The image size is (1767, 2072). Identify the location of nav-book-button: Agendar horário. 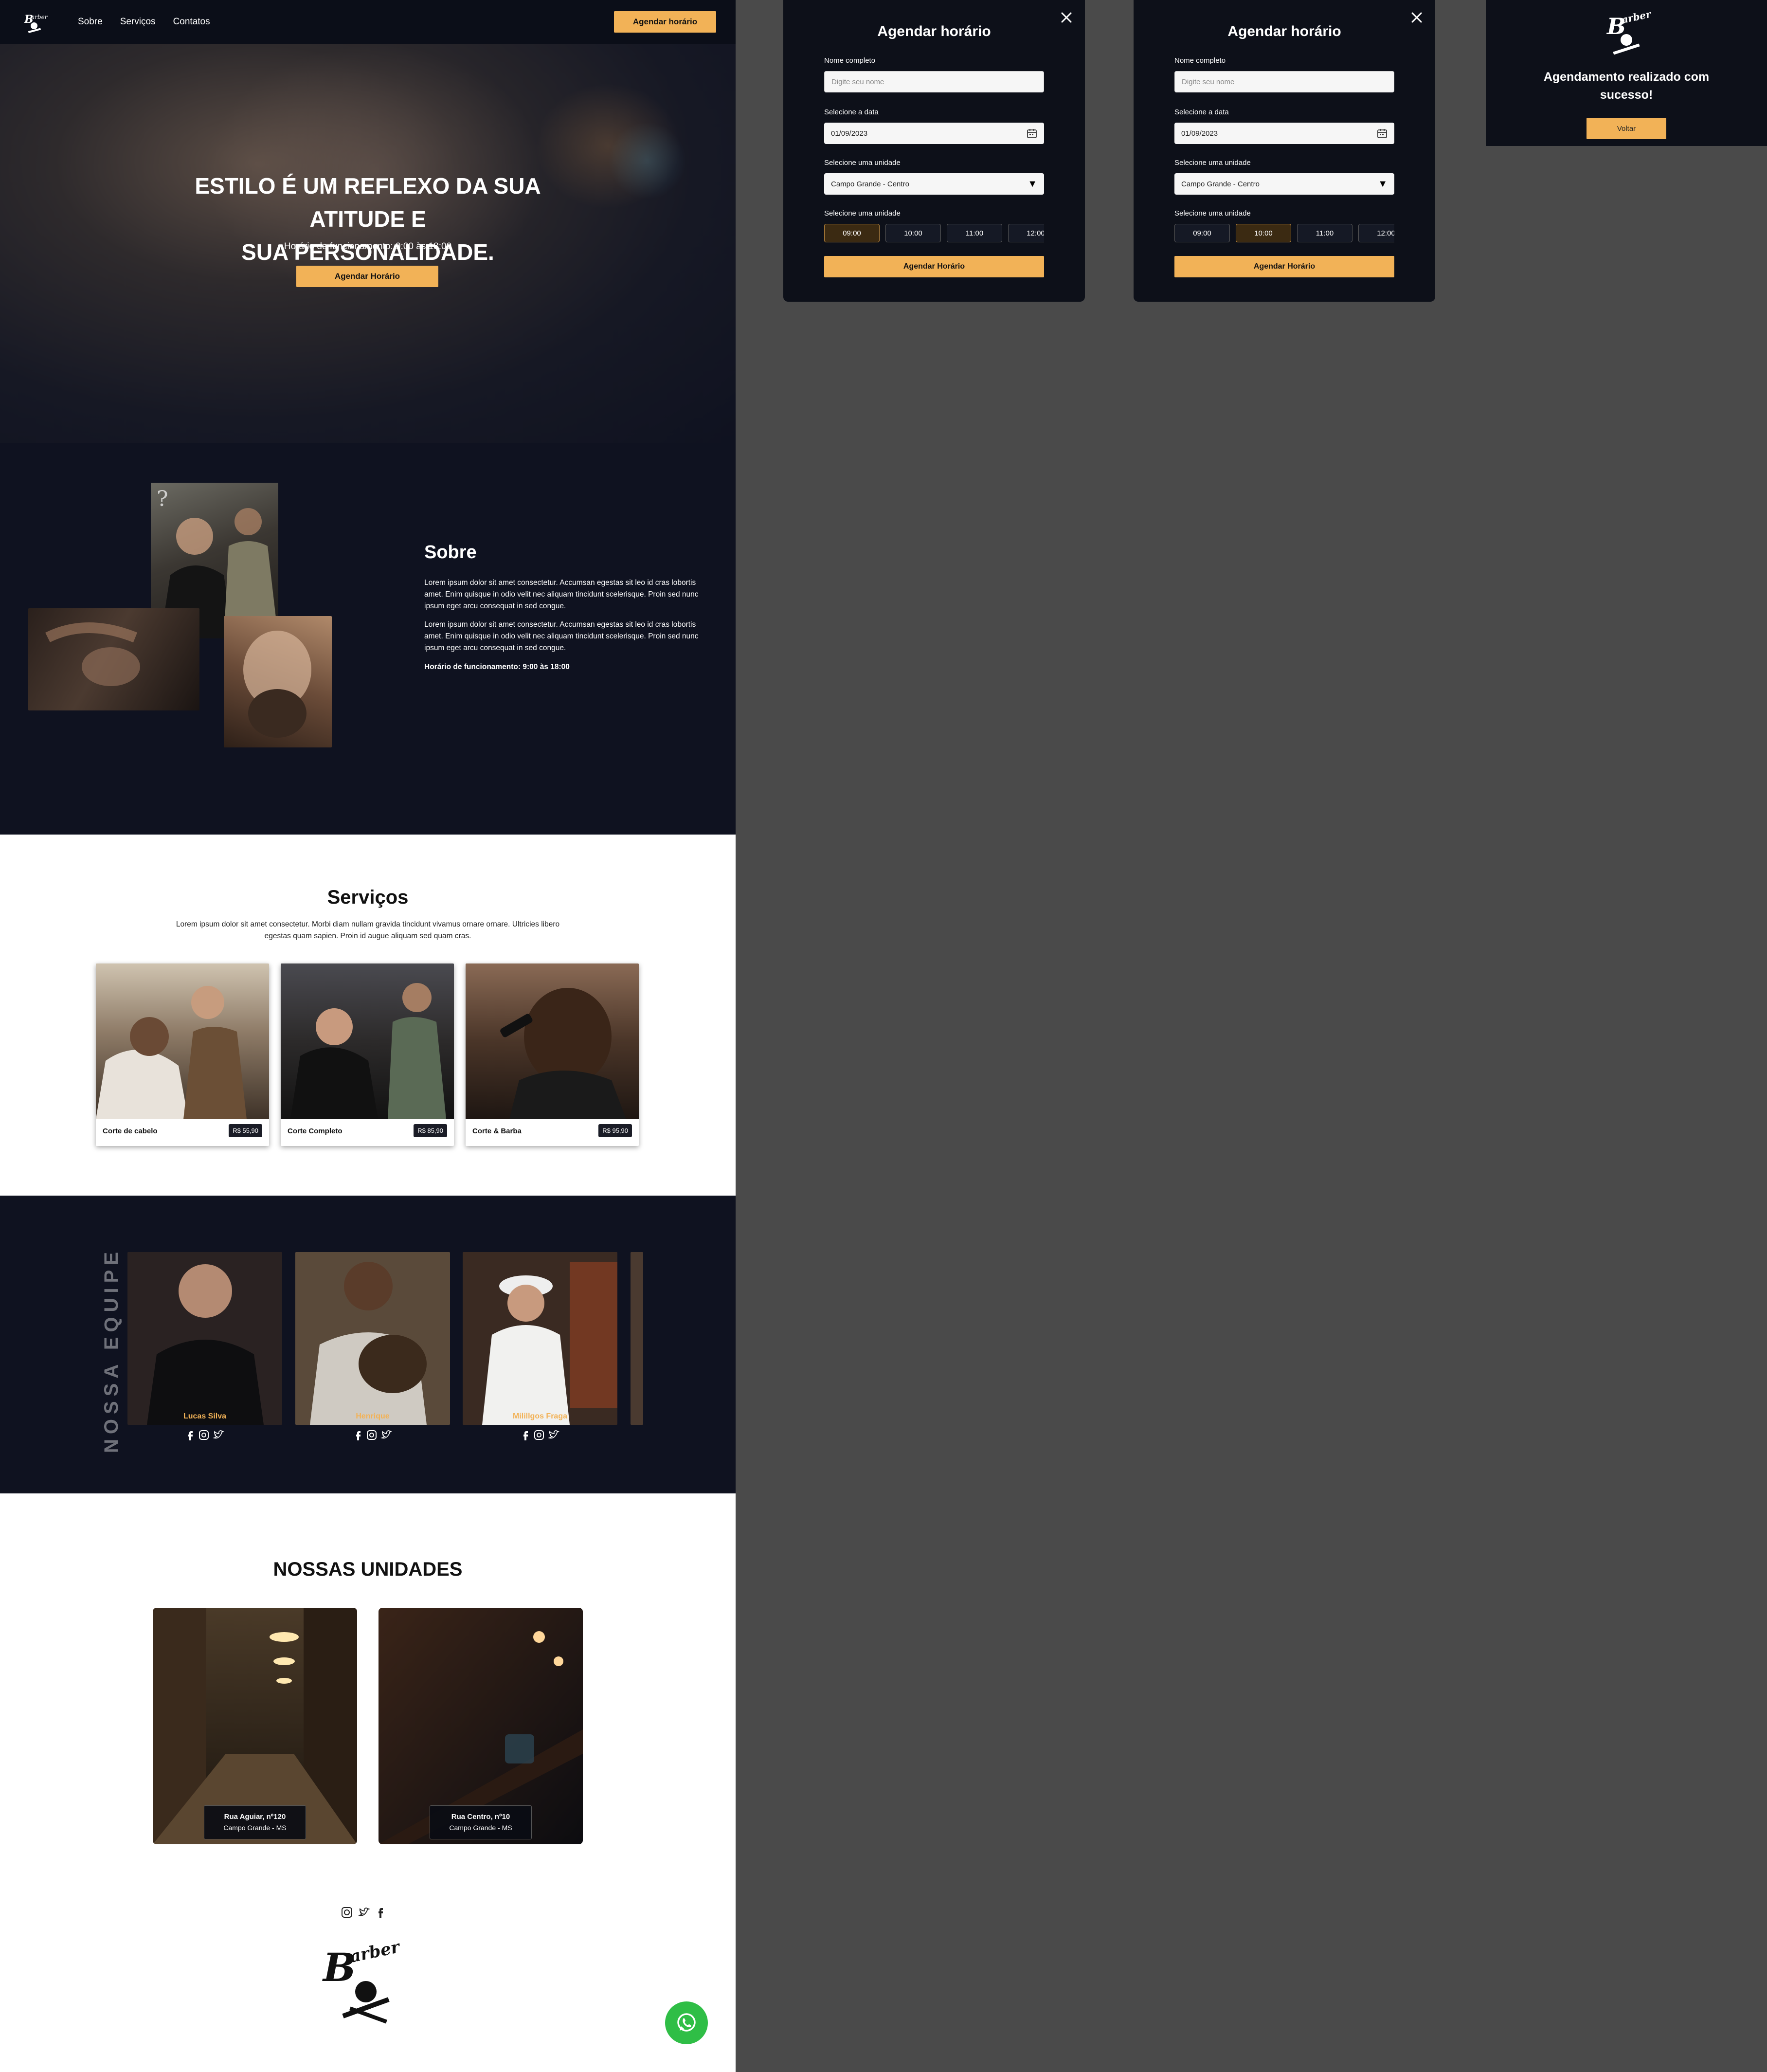
(665, 22).